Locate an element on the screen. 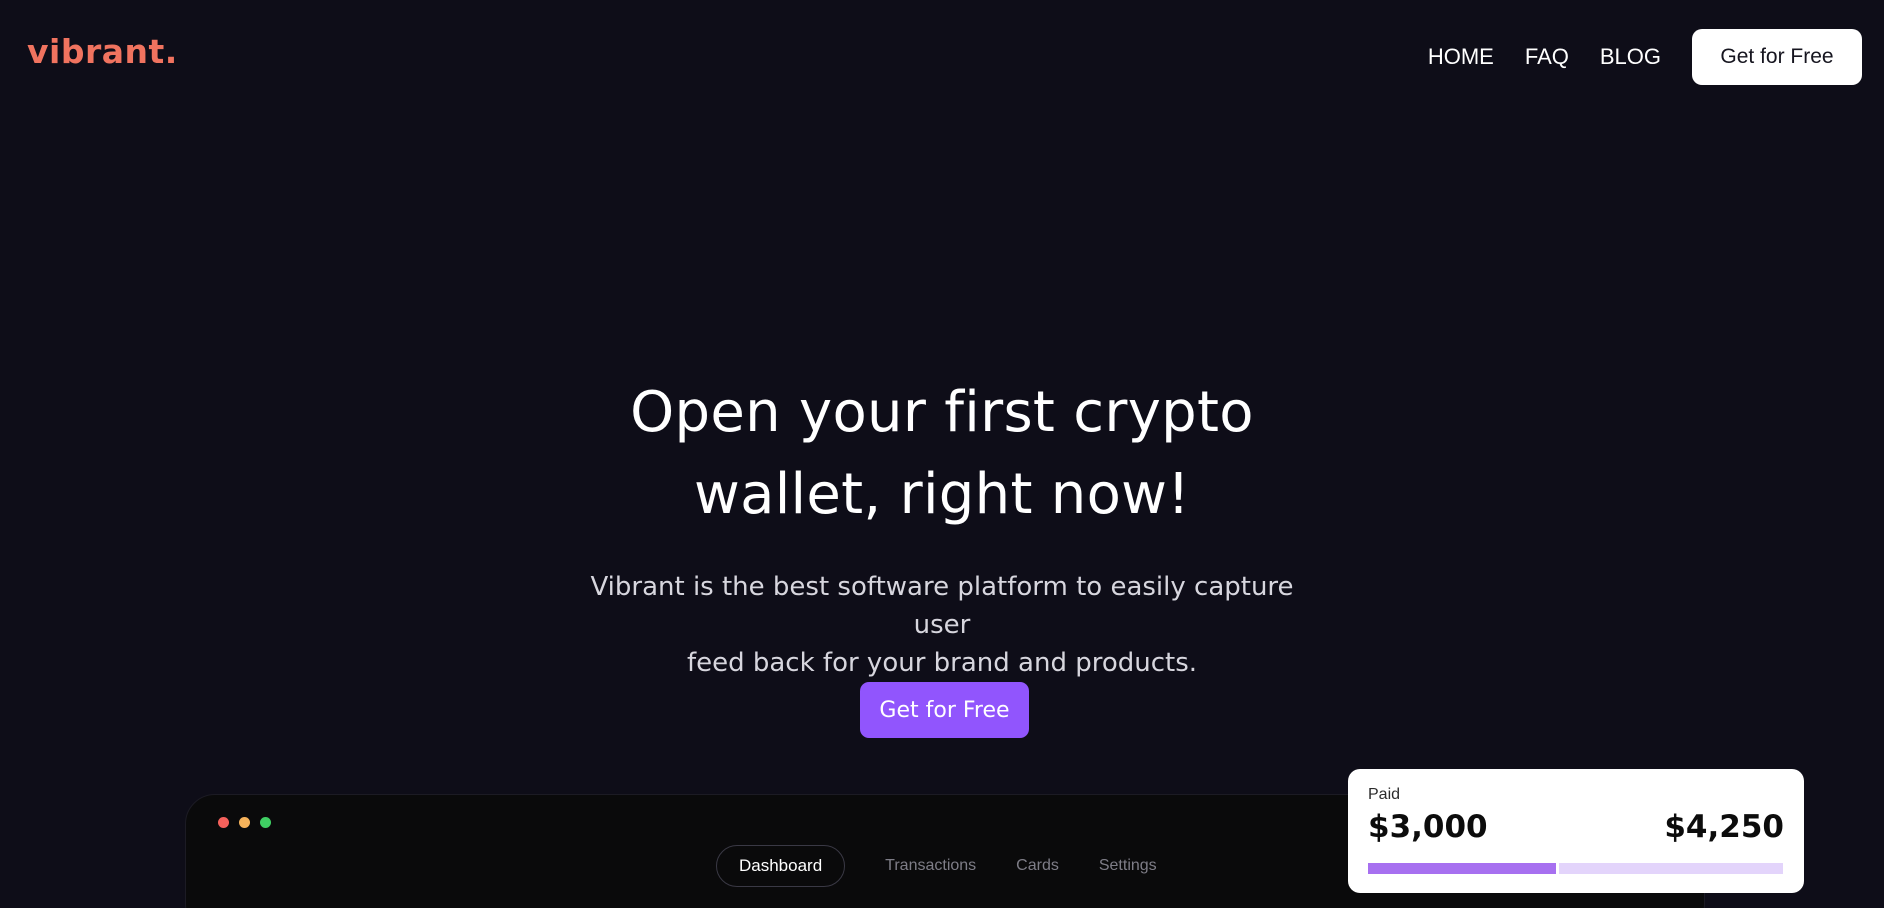  tab-dashboard: Dashboard is located at coordinates (781, 866).